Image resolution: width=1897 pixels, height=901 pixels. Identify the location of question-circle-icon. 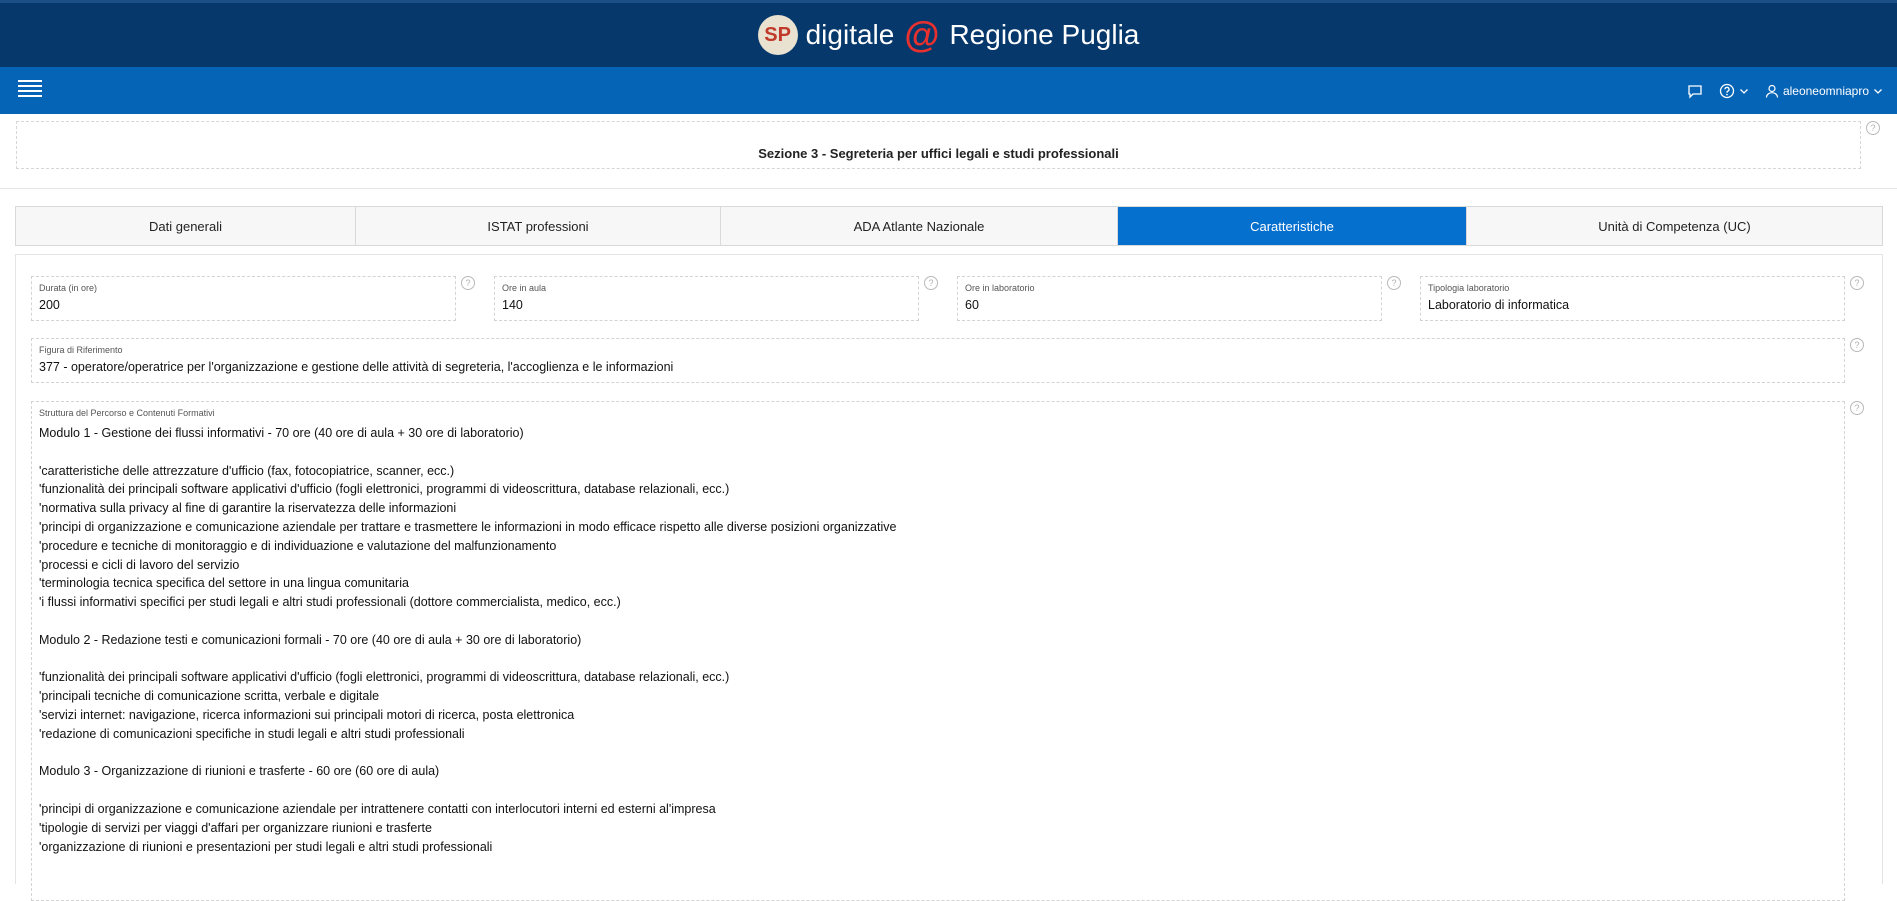
(1727, 91).